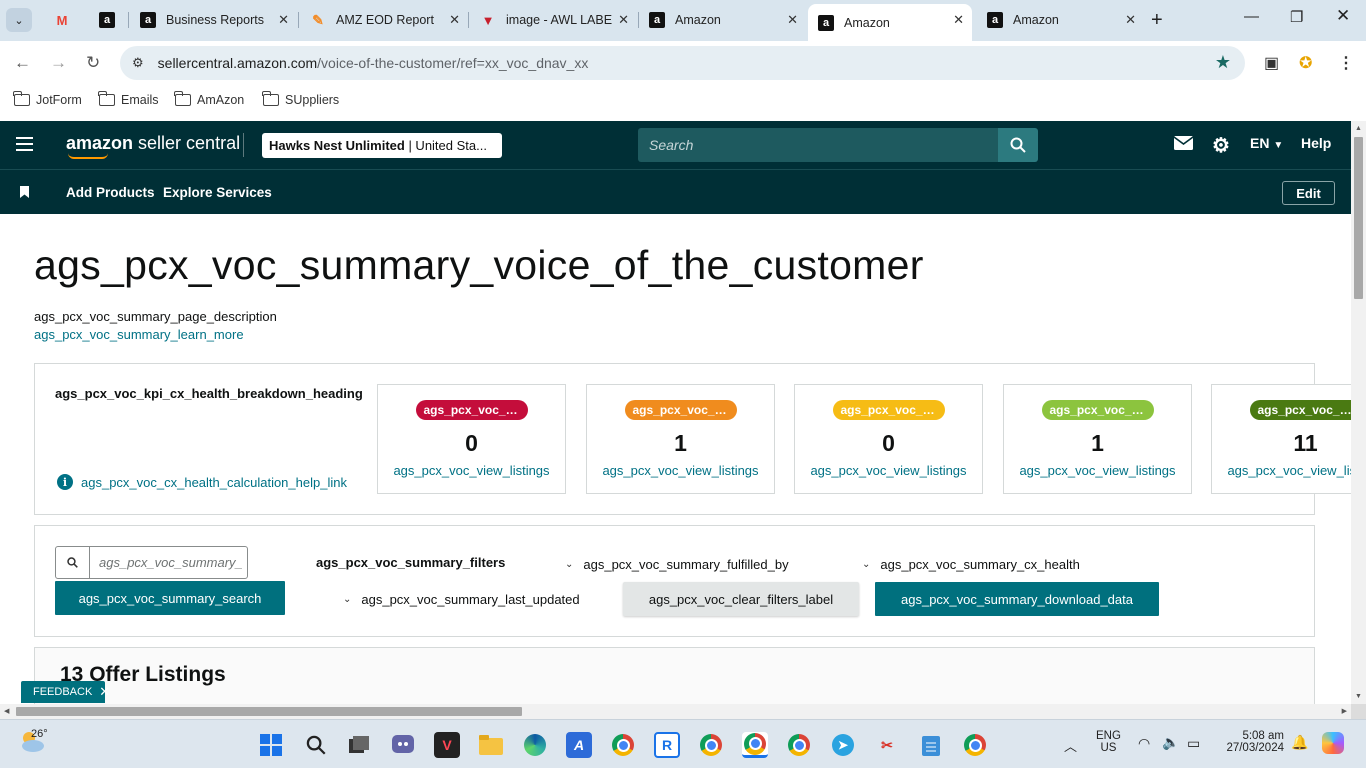 The image size is (1366, 768). Describe the element at coordinates (818, 145) in the screenshot. I see `header-search-input: Search` at that location.